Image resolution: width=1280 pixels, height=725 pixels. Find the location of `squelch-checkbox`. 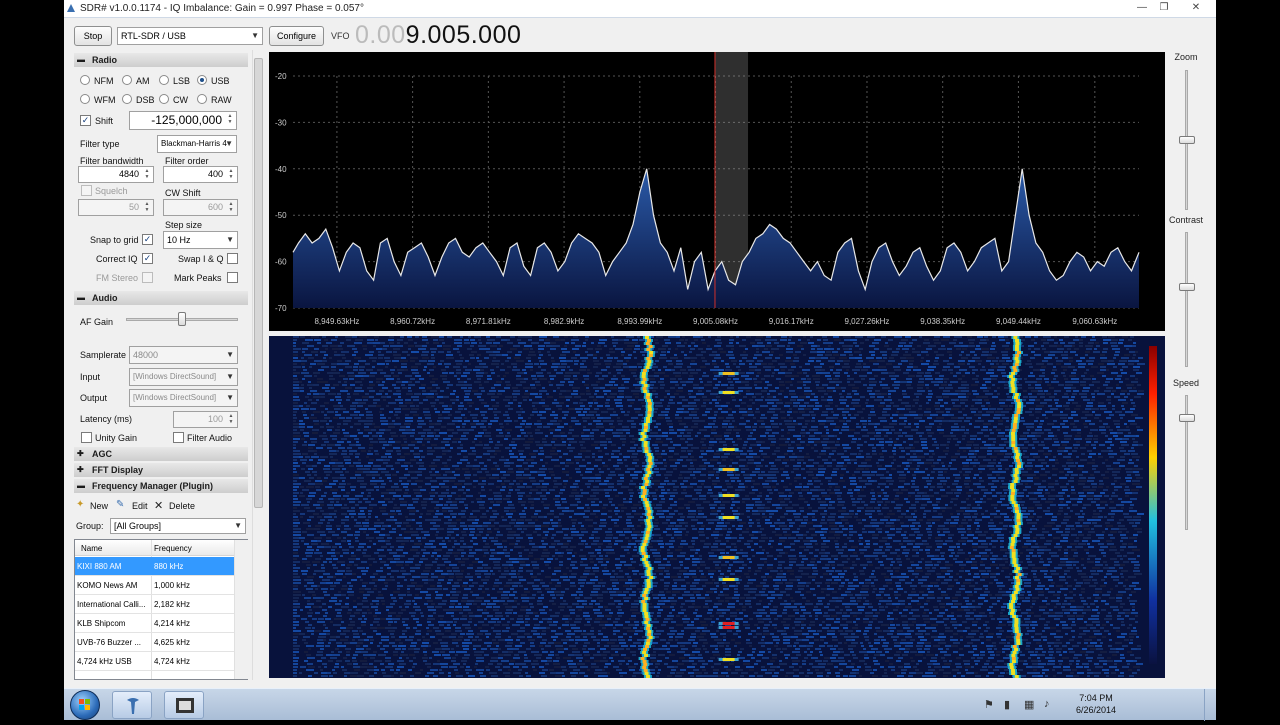

squelch-checkbox is located at coordinates (86, 190).